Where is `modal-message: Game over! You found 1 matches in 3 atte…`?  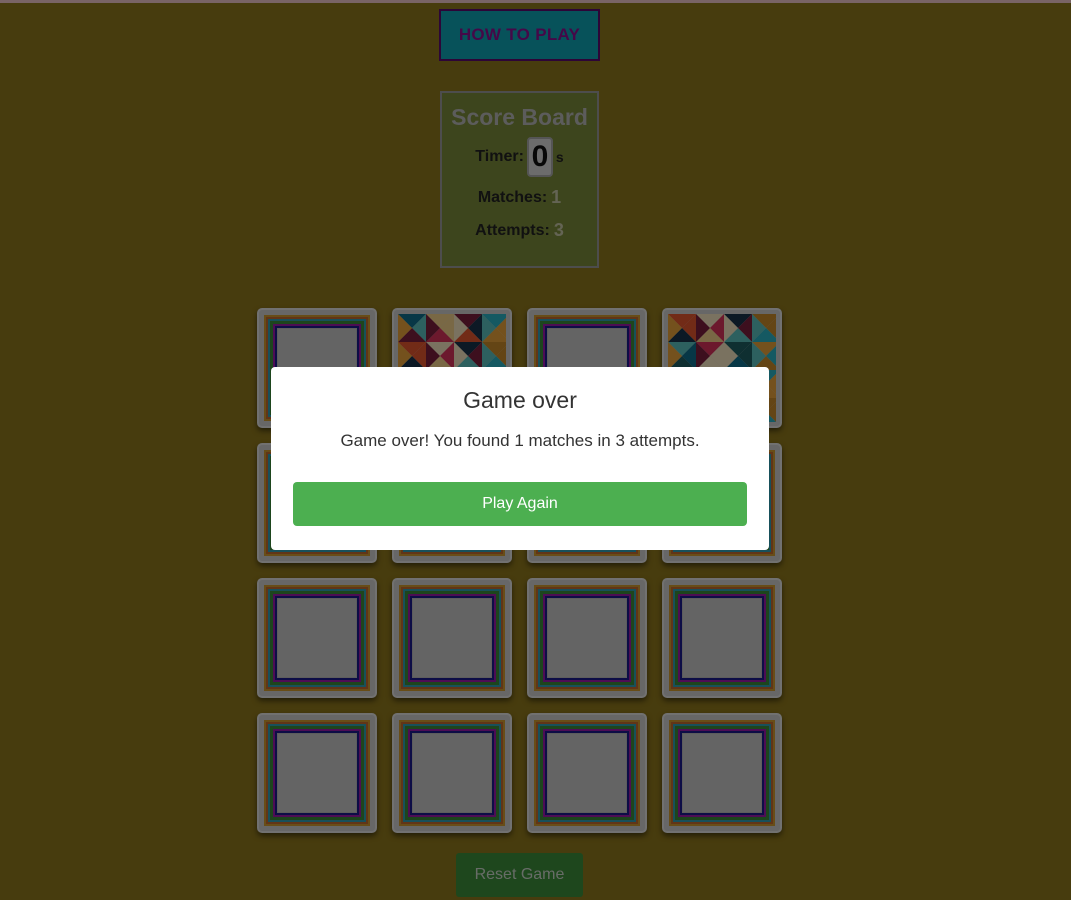
modal-message: Game over! You found 1 matches in 3 atte… is located at coordinates (520, 440).